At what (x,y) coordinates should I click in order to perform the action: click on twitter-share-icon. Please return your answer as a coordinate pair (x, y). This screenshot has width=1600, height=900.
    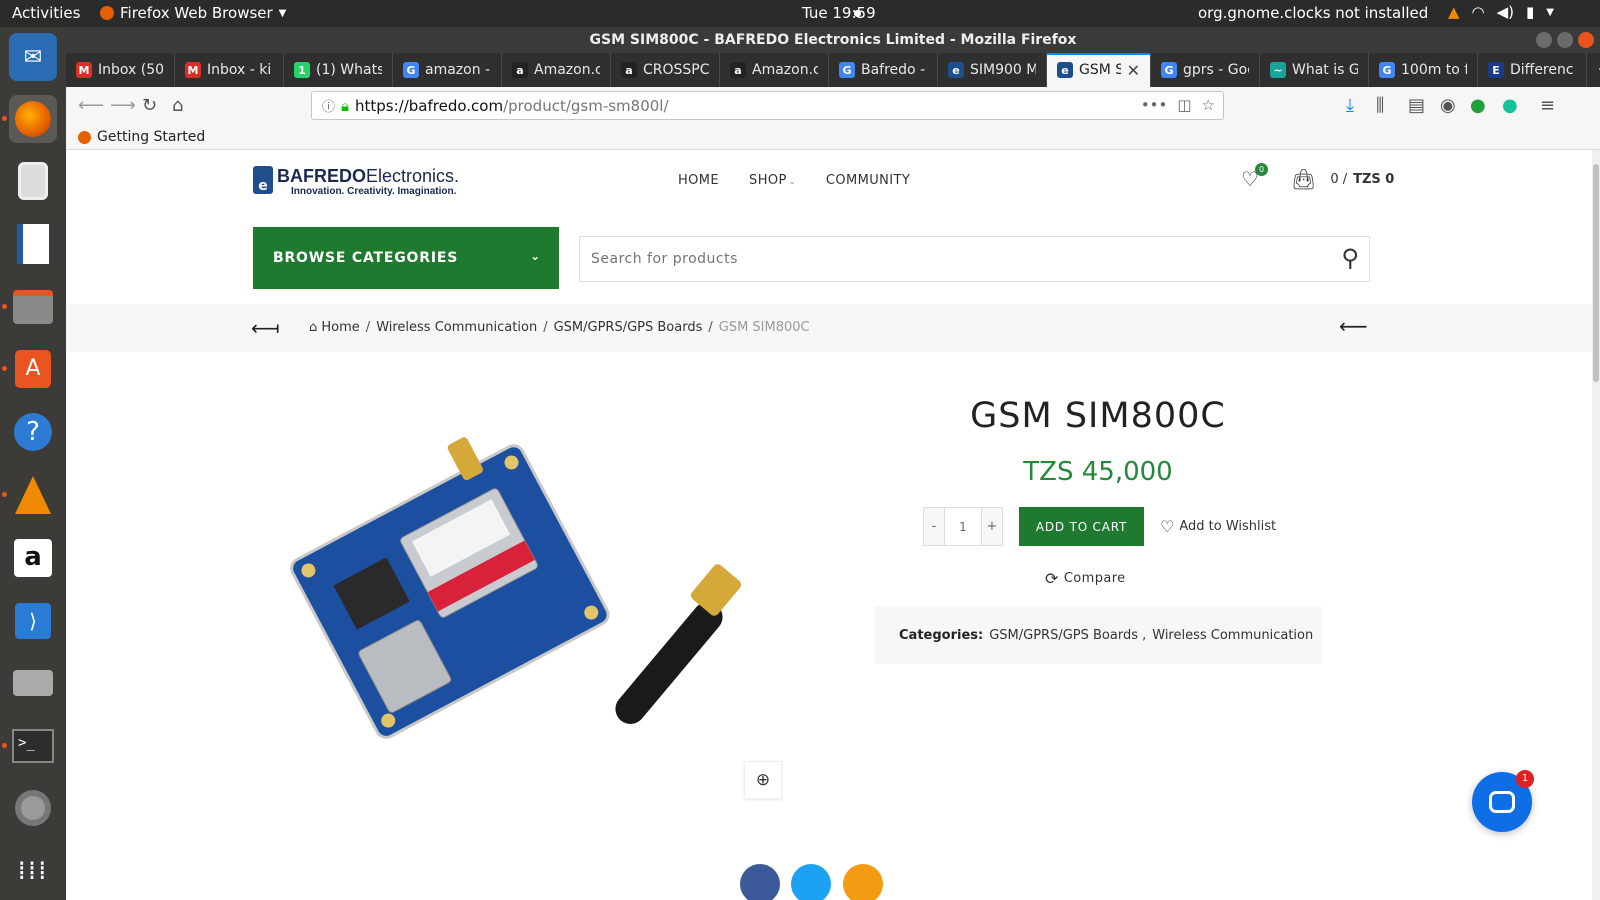
    Looking at the image, I should click on (811, 882).